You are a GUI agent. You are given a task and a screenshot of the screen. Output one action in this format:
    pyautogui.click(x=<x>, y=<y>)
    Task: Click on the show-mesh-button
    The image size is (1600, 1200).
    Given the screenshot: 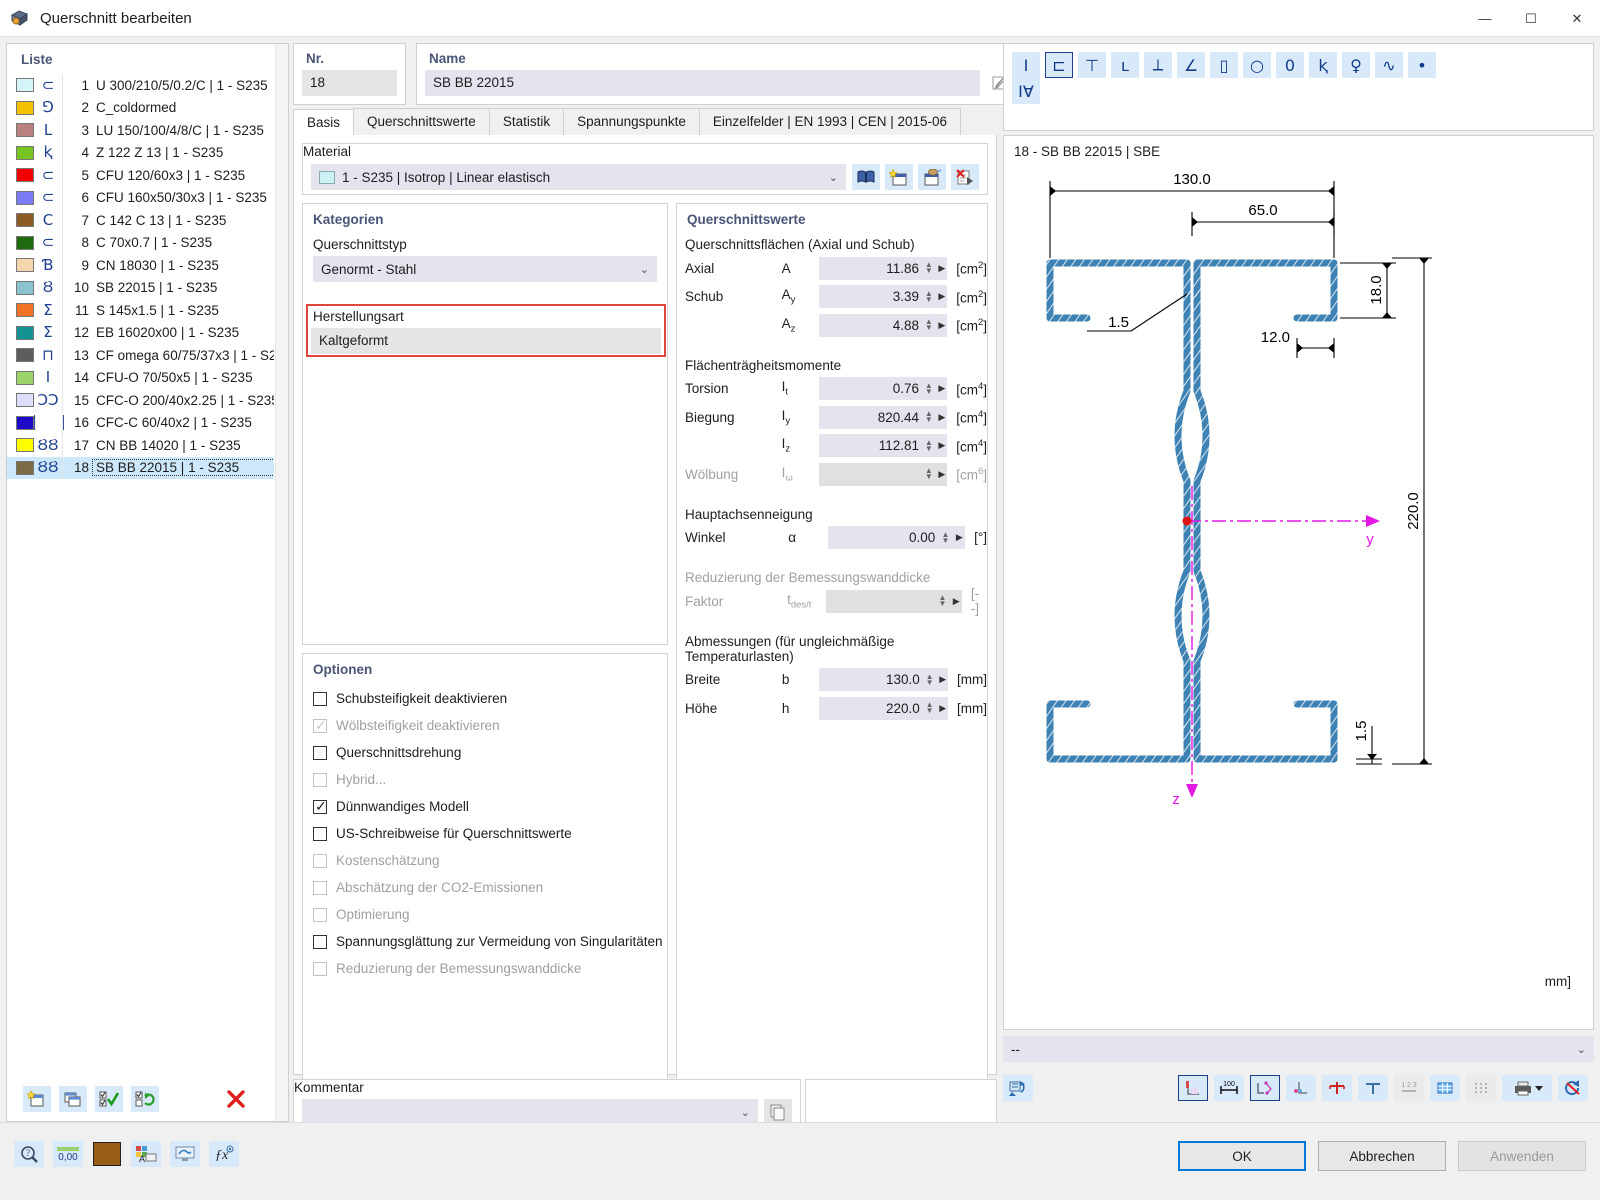 What is the action you would take?
    pyautogui.click(x=1481, y=1088)
    